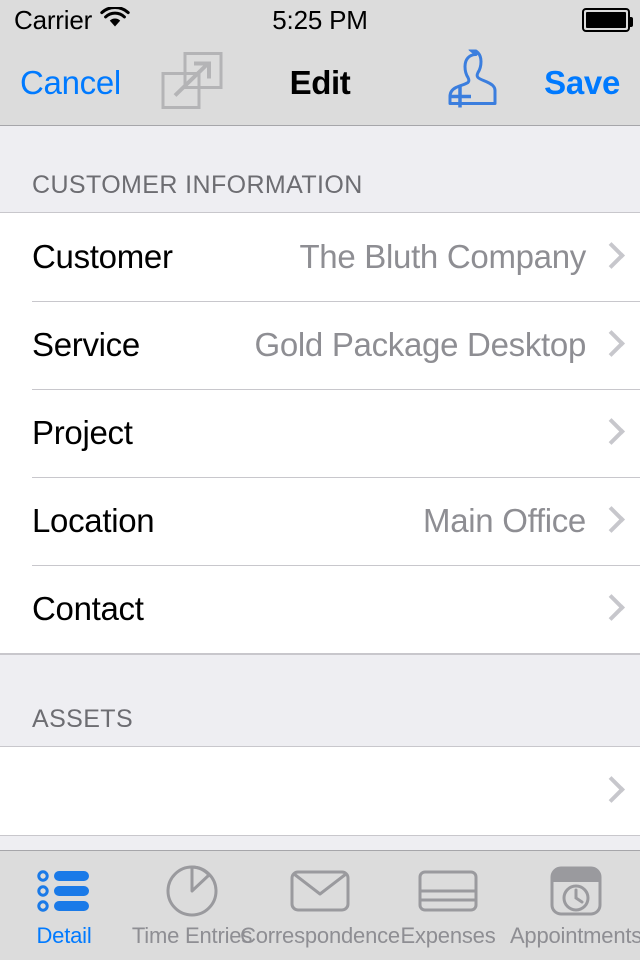  Describe the element at coordinates (504, 520) in the screenshot. I see `row-value: Main Office` at that location.